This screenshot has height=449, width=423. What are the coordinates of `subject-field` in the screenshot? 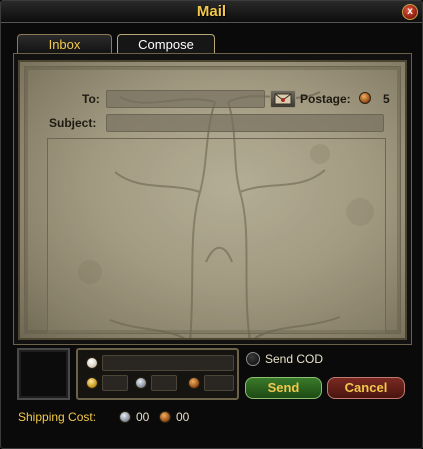 It's located at (245, 123).